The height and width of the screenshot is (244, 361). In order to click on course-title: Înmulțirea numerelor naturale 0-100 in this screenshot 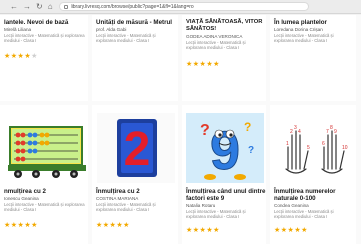, I will do `click(315, 195)`.